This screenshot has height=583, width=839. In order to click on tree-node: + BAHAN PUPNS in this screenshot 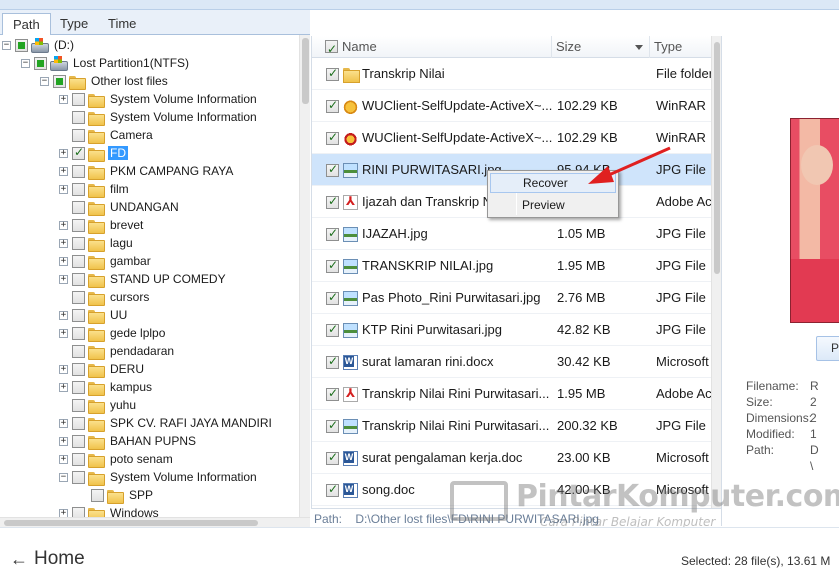, I will do `click(128, 441)`.